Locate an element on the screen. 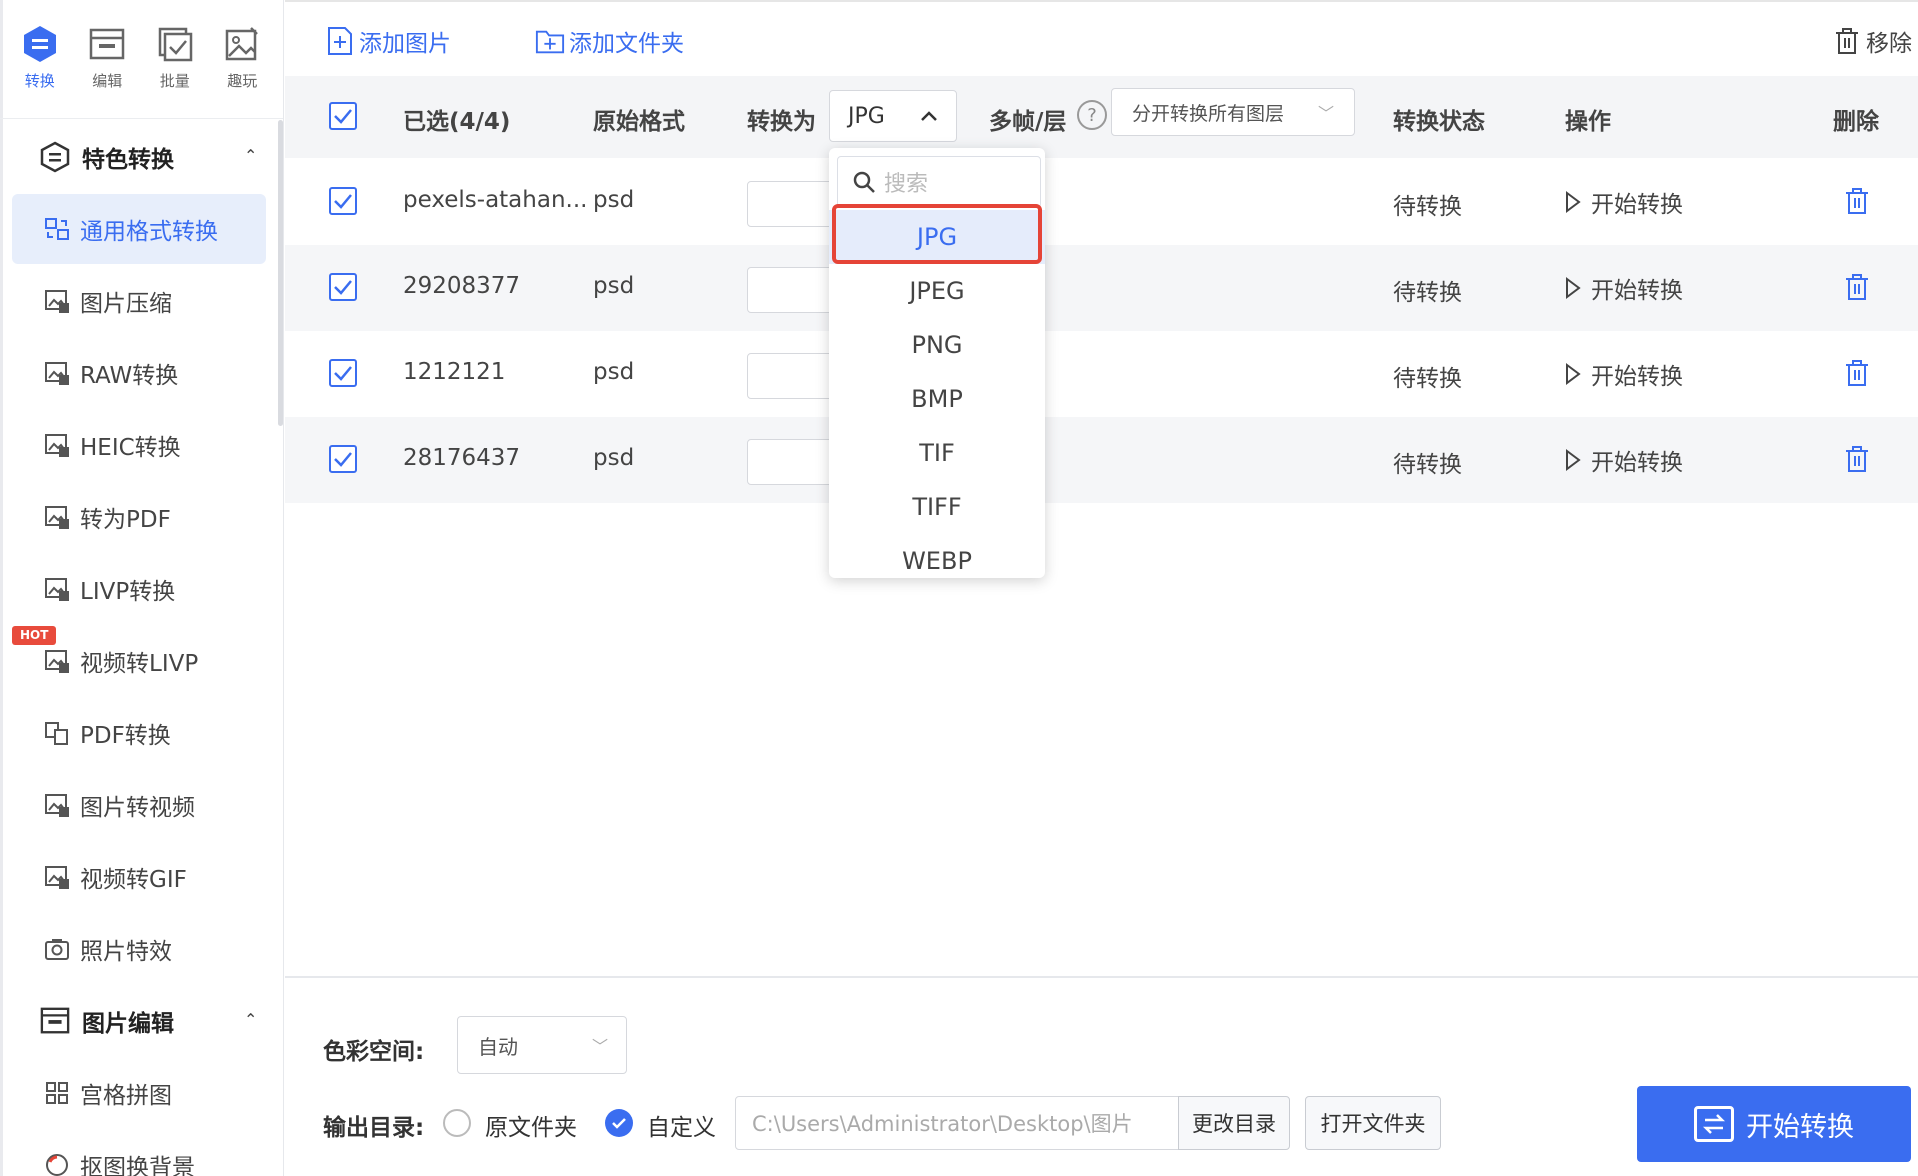  dropdown-option-webp: WEBP is located at coordinates (937, 556).